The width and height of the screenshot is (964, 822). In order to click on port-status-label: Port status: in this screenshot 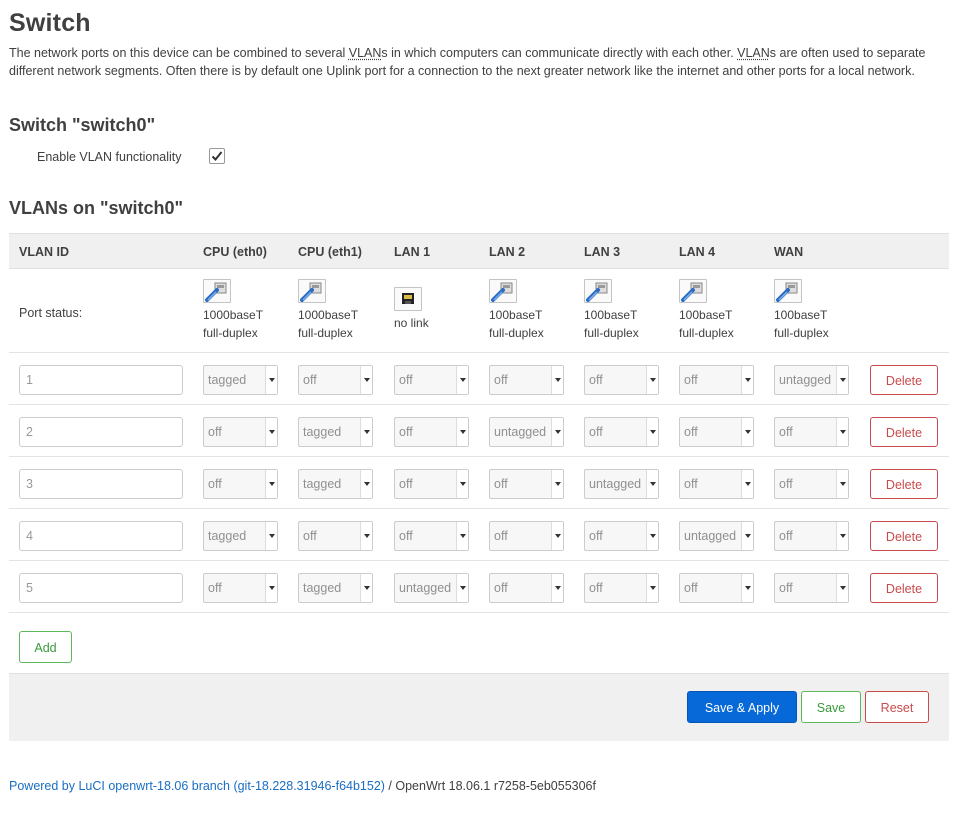, I will do `click(51, 313)`.